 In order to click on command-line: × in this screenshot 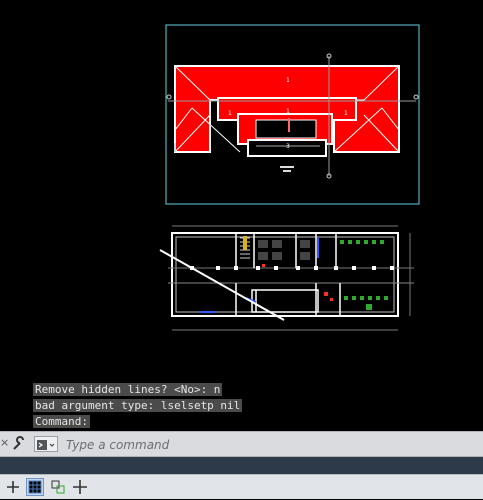, I will do `click(241, 444)`.